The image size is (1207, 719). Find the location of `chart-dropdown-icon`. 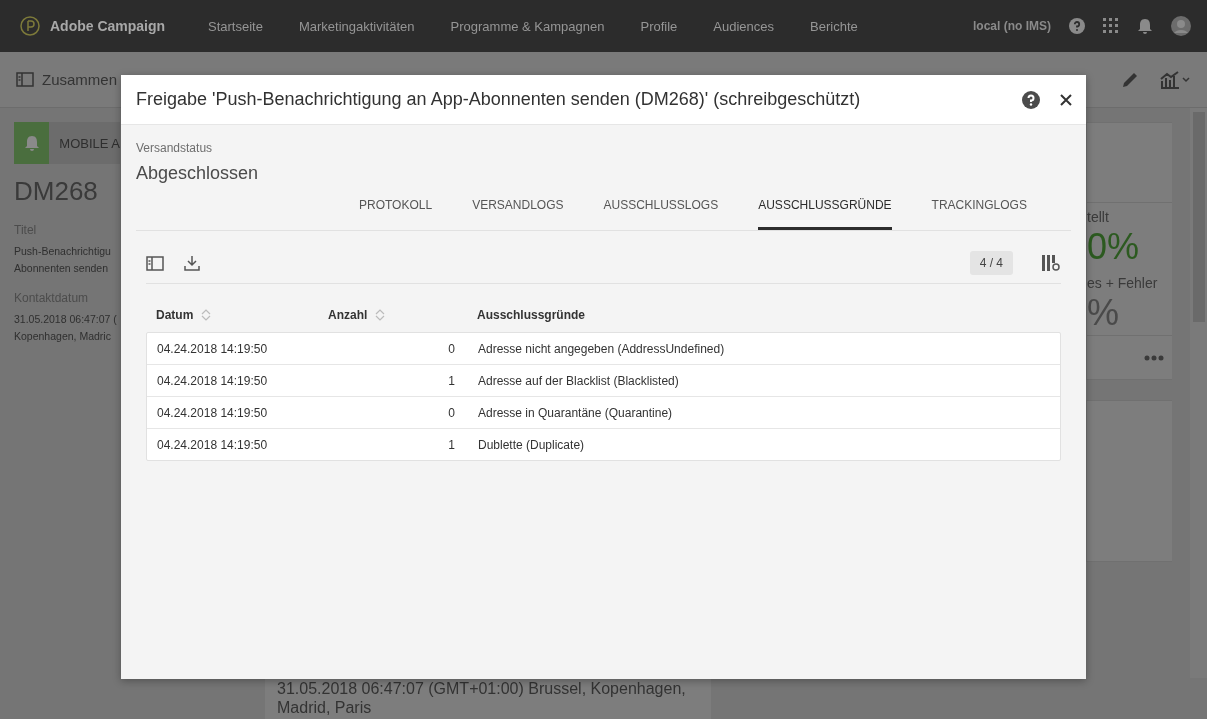

chart-dropdown-icon is located at coordinates (1175, 79).